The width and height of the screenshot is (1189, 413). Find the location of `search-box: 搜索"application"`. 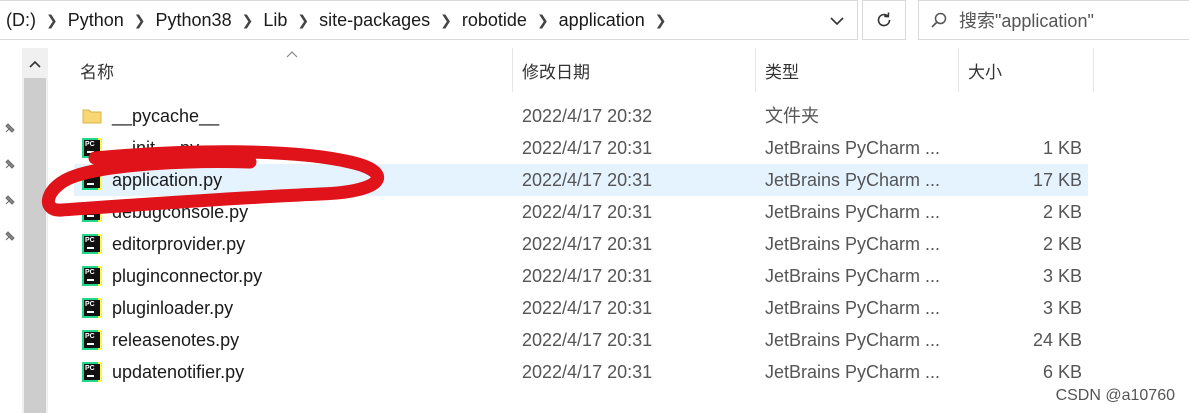

search-box: 搜索"application" is located at coordinates (1053, 20).